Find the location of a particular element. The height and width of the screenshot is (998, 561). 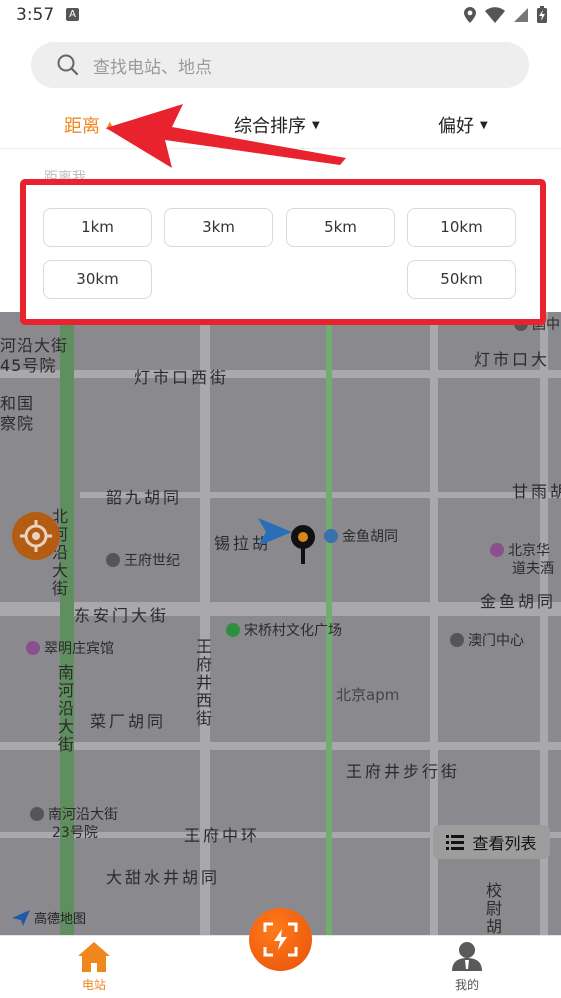

poi-label: 南河沿大街 is located at coordinates (83, 815).